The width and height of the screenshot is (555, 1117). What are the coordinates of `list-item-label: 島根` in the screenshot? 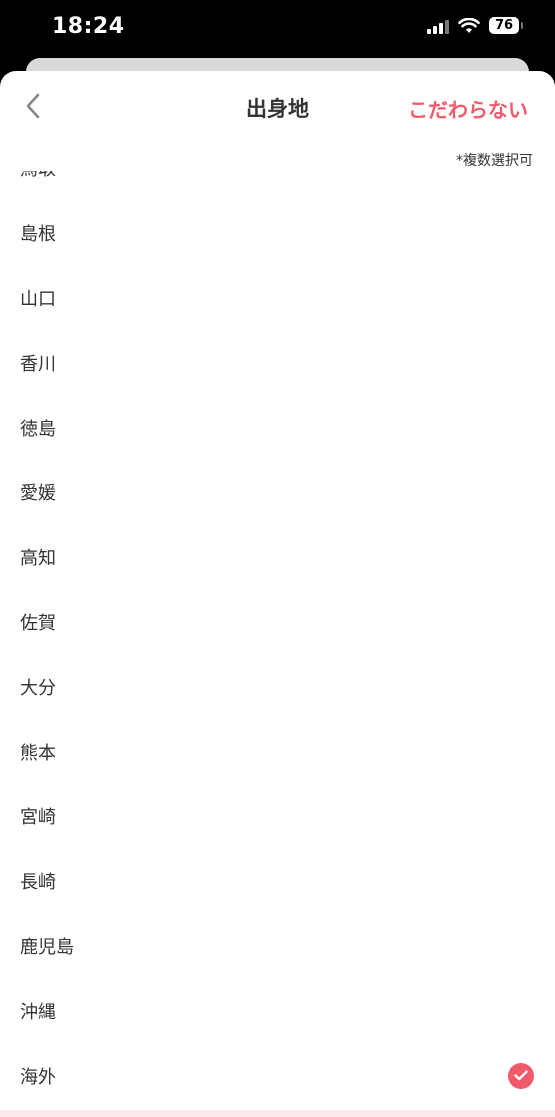 It's located at (38, 235).